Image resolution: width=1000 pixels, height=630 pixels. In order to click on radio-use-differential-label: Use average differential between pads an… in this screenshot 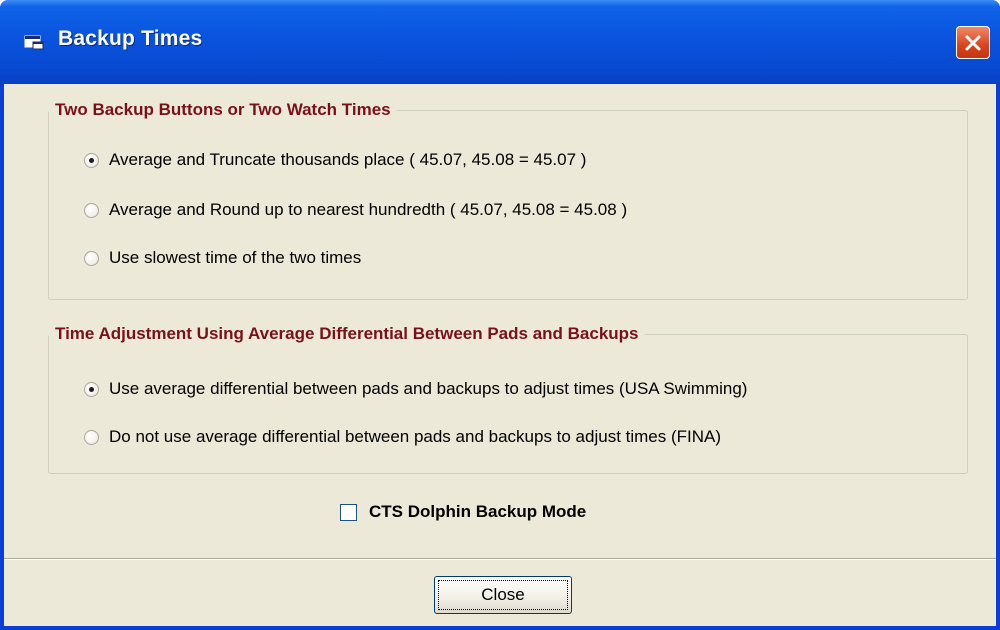, I will do `click(428, 388)`.